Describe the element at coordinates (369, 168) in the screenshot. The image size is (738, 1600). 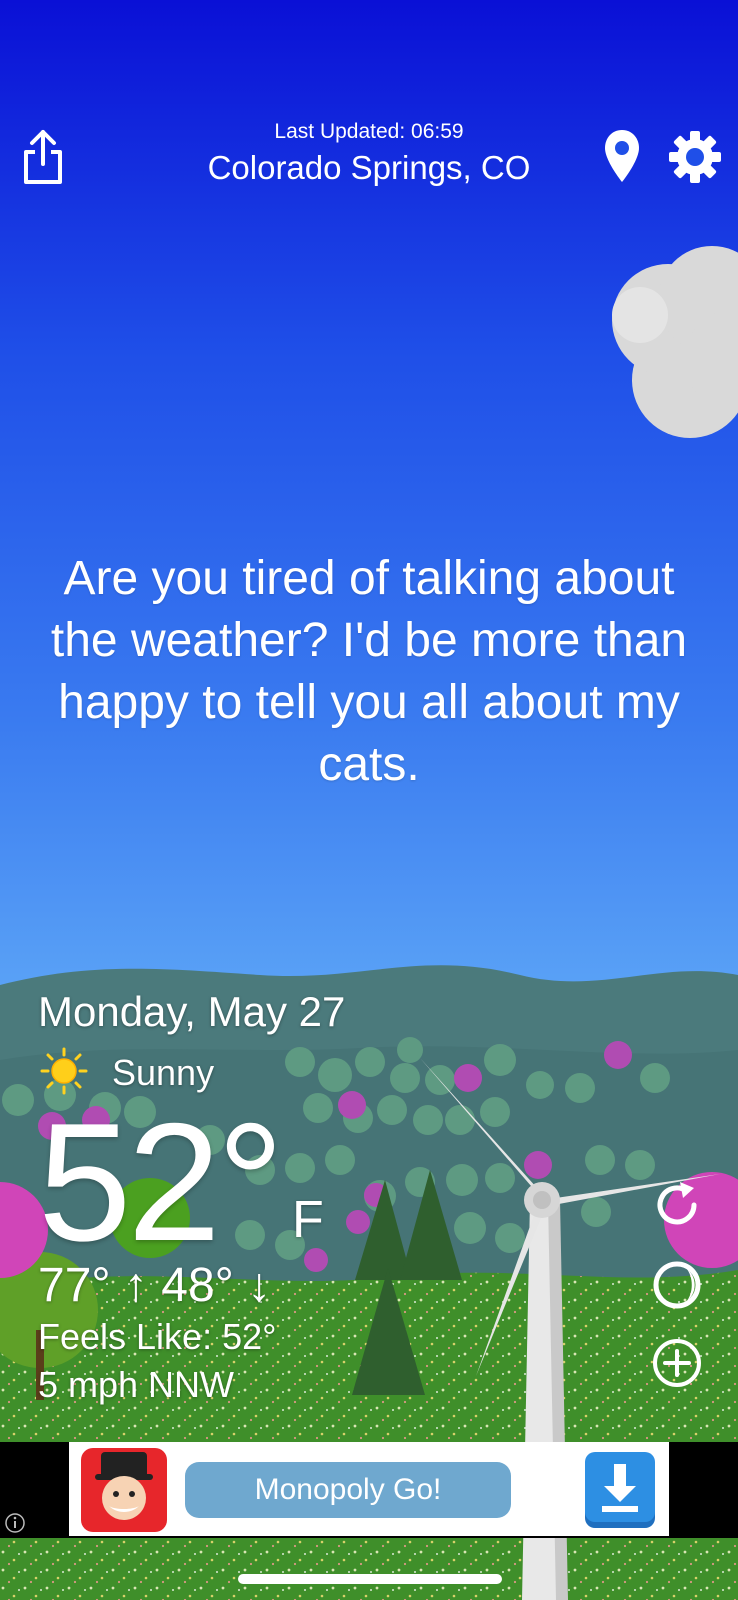
I see `location-title: Colorado Springs, CO` at that location.